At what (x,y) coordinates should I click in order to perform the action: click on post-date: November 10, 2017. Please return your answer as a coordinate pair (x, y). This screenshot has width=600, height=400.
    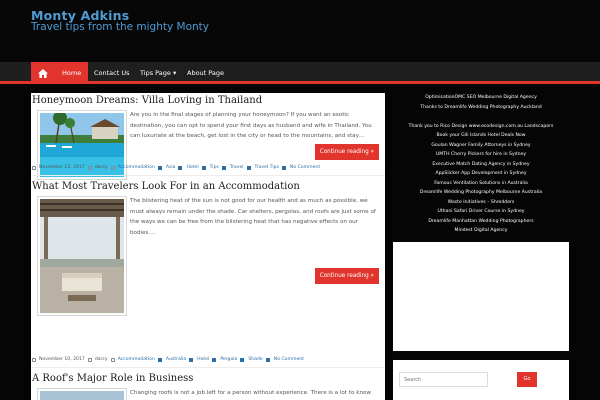
    Looking at the image, I should click on (62, 359).